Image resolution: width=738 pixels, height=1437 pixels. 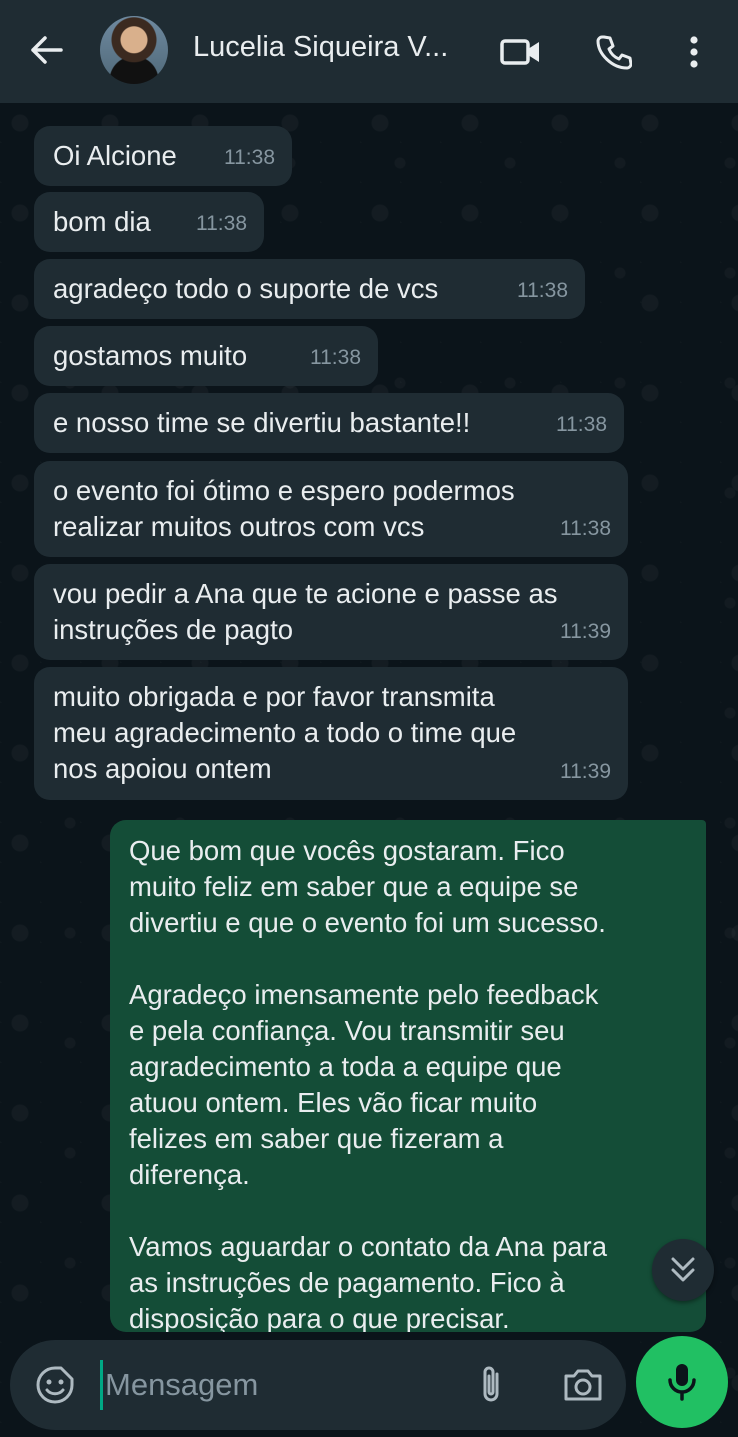 I want to click on microphone-button, so click(x=682, y=1382).